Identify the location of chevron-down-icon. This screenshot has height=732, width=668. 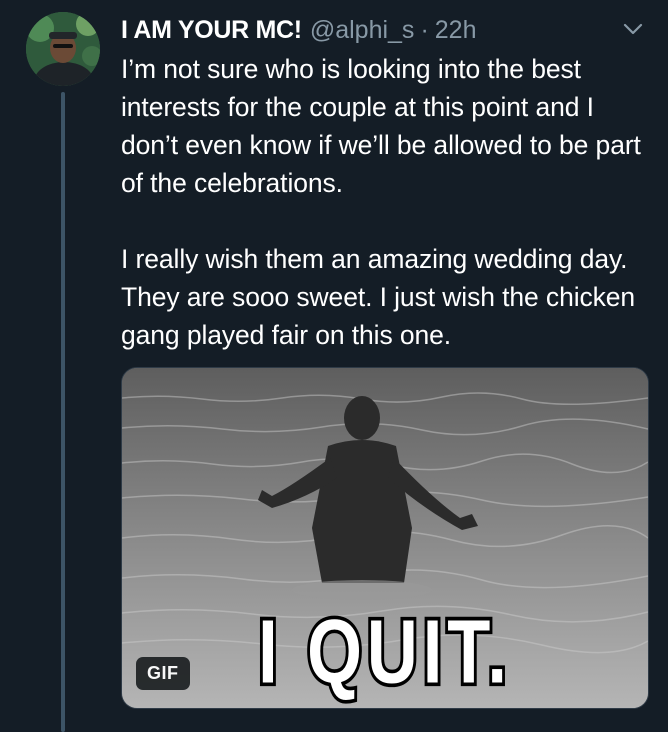
(633, 29).